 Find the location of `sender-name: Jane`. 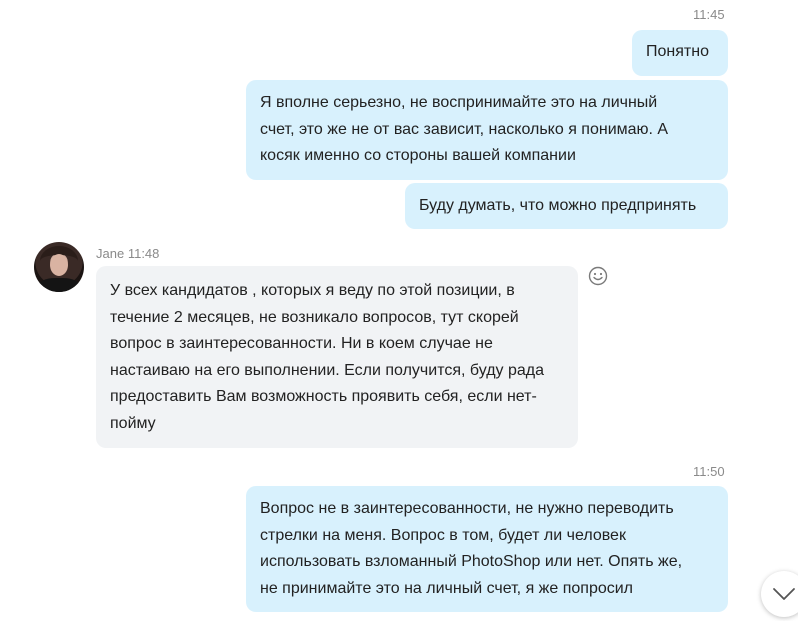

sender-name: Jane is located at coordinates (110, 253).